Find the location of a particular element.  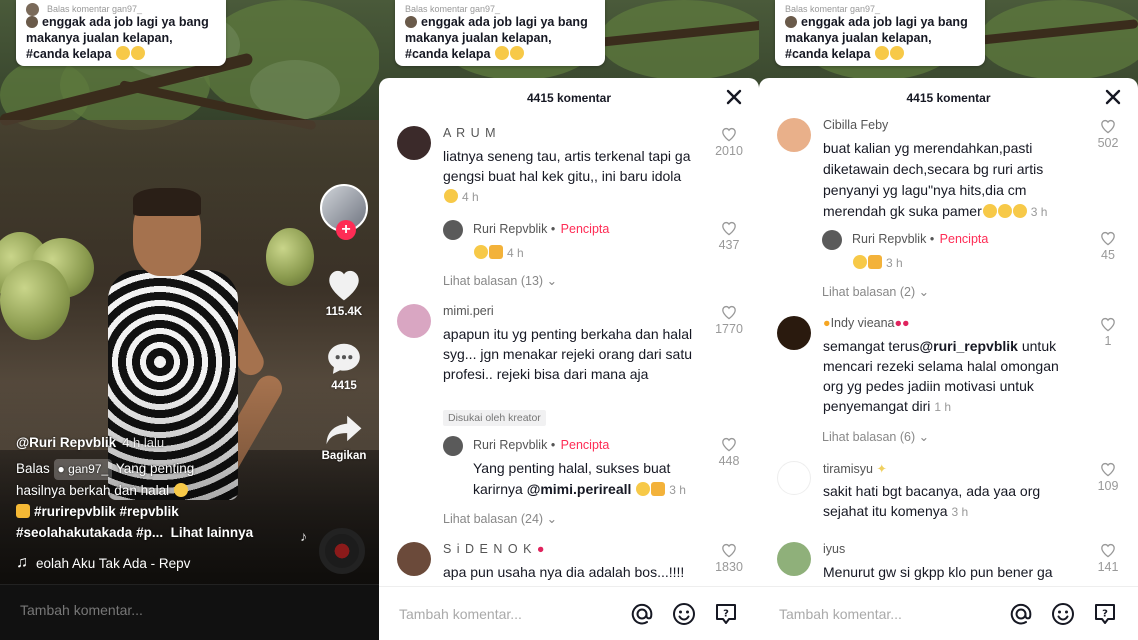

comment-like-button: 1830 is located at coordinates (729, 558).